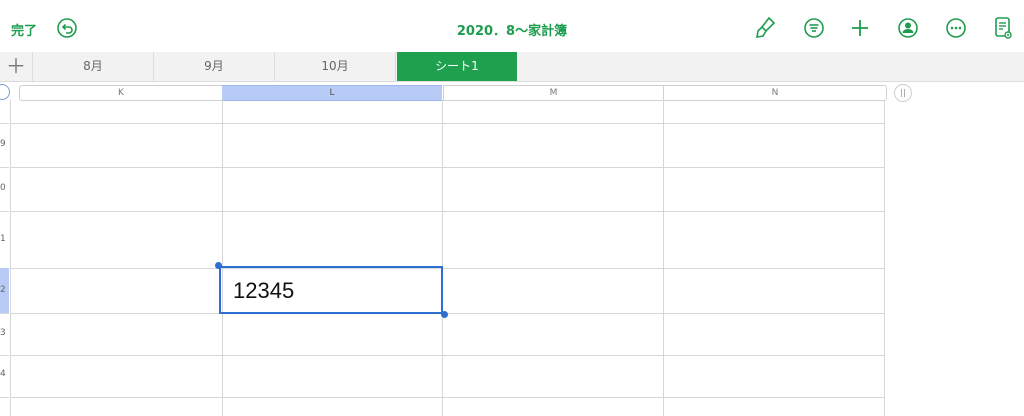 This screenshot has width=1024, height=416. Describe the element at coordinates (4, 239) in the screenshot. I see `row-header: 1` at that location.